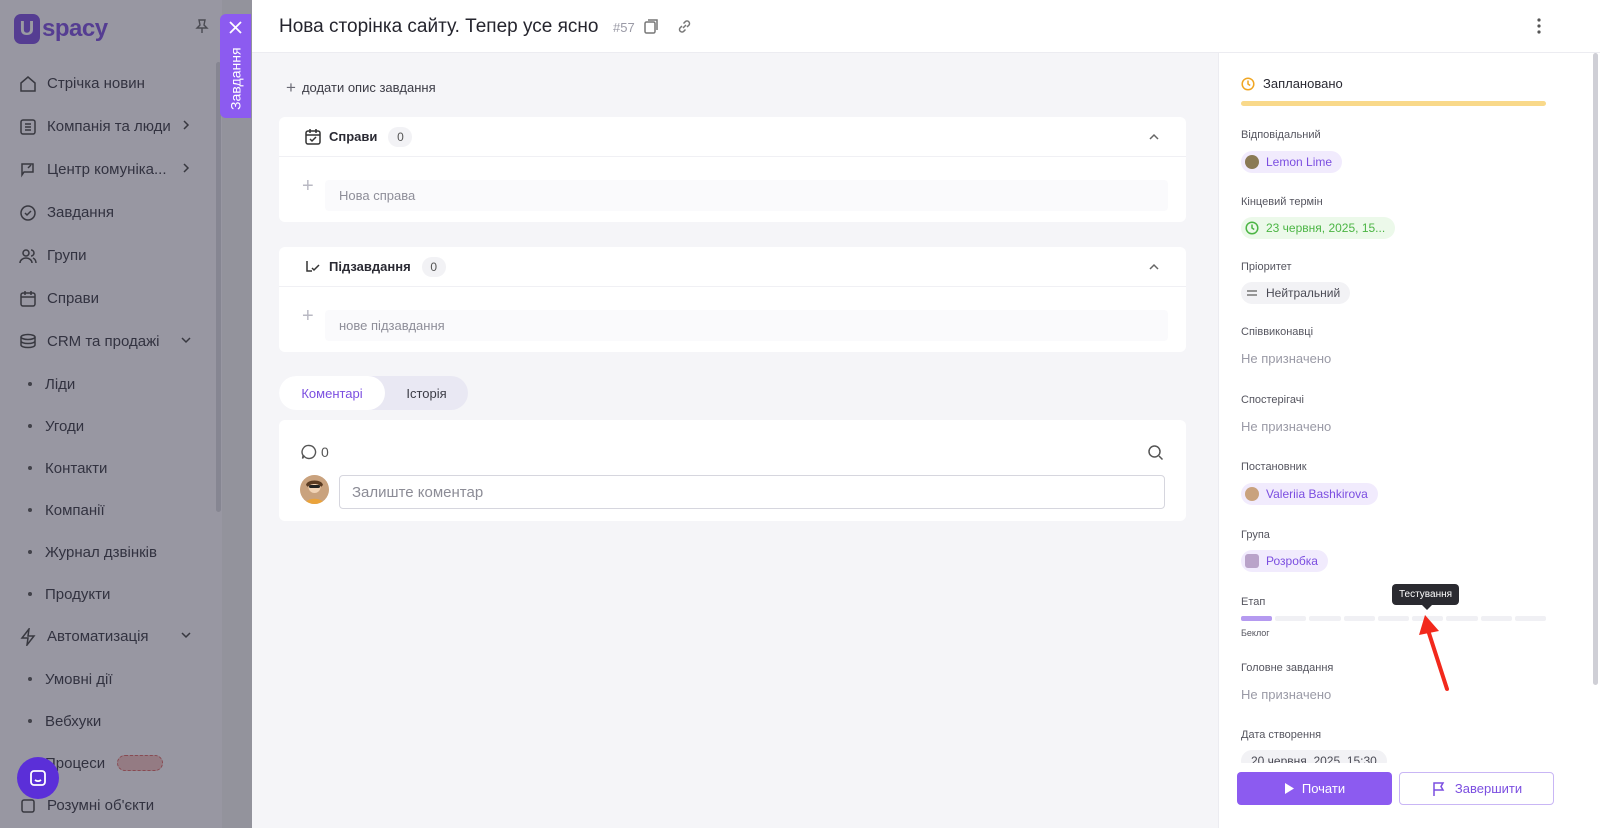  Describe the element at coordinates (235, 27) in the screenshot. I see `close-icon` at that location.